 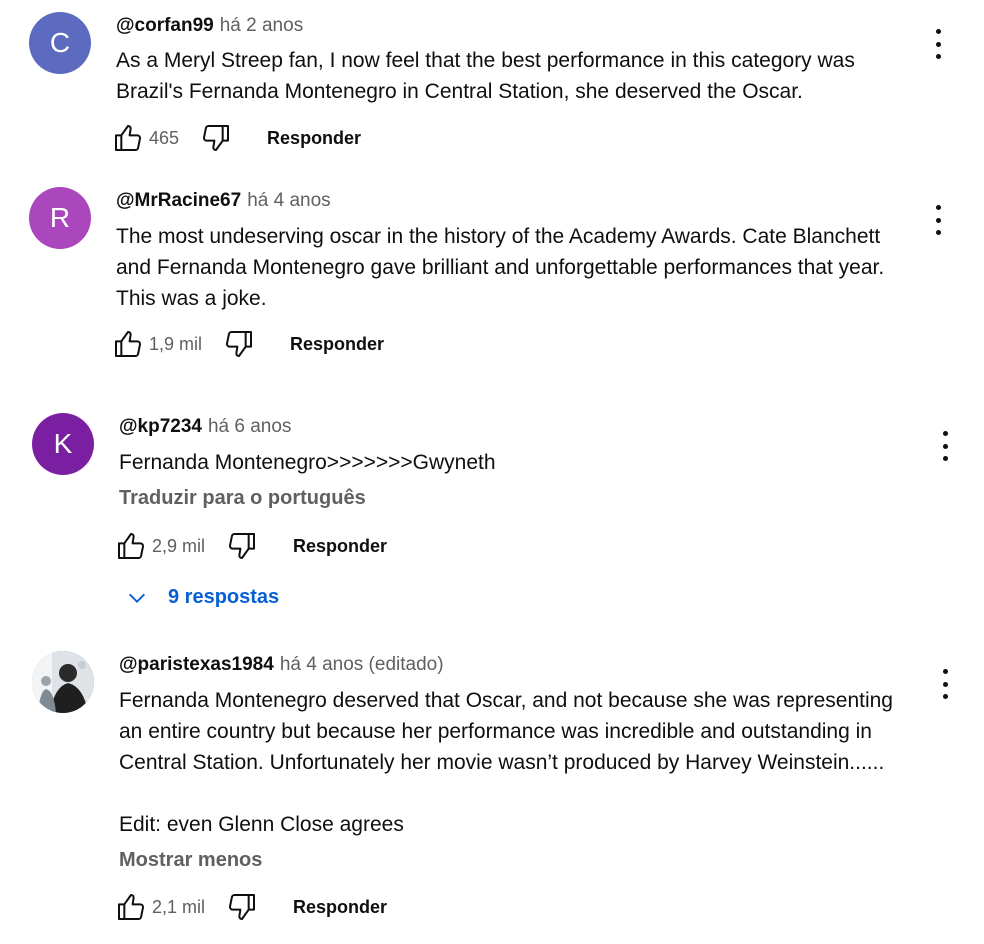 What do you see at coordinates (137, 598) in the screenshot?
I see `chevron-down-icon` at bounding box center [137, 598].